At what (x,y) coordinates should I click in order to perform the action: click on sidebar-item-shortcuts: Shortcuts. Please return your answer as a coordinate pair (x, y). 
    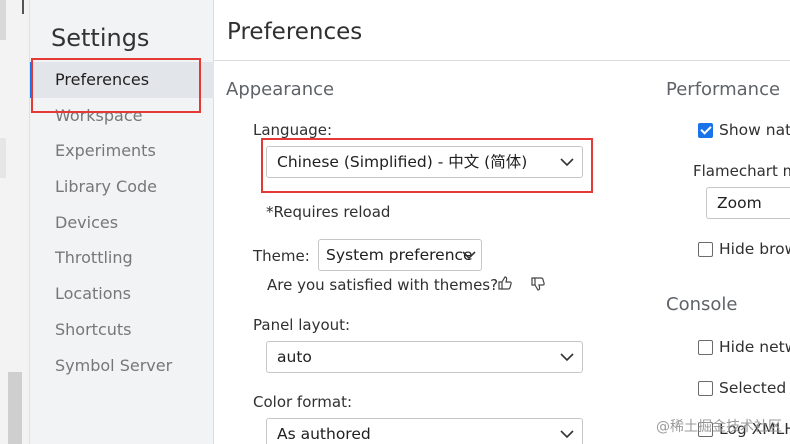
    Looking at the image, I should click on (122, 330).